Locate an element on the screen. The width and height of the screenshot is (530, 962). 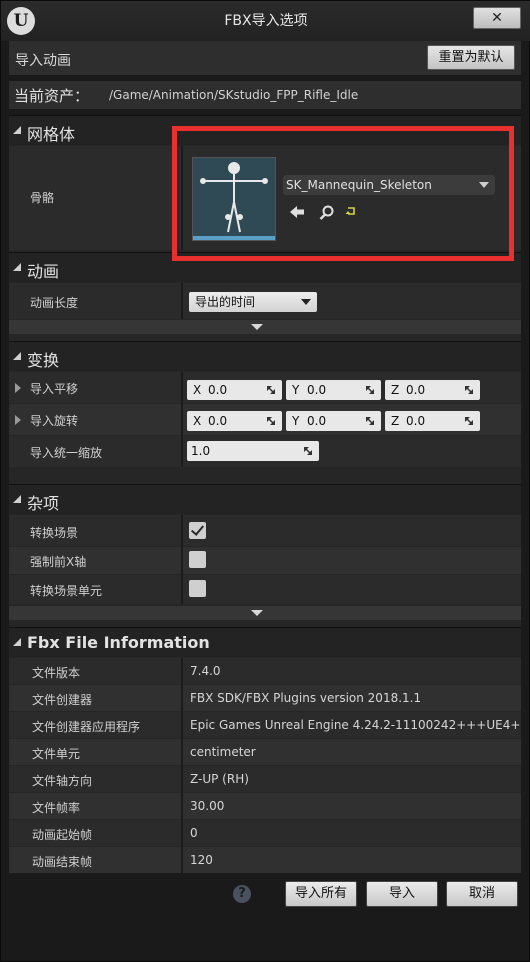
category-misc-header: 杂项 is located at coordinates (265, 499).